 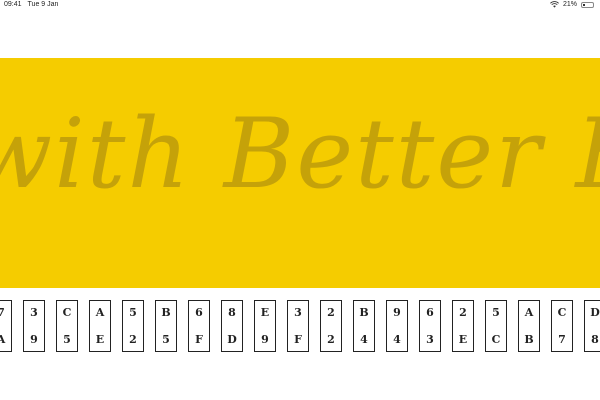 What do you see at coordinates (430, 339) in the screenshot?
I see `card-bottom-label: 3` at bounding box center [430, 339].